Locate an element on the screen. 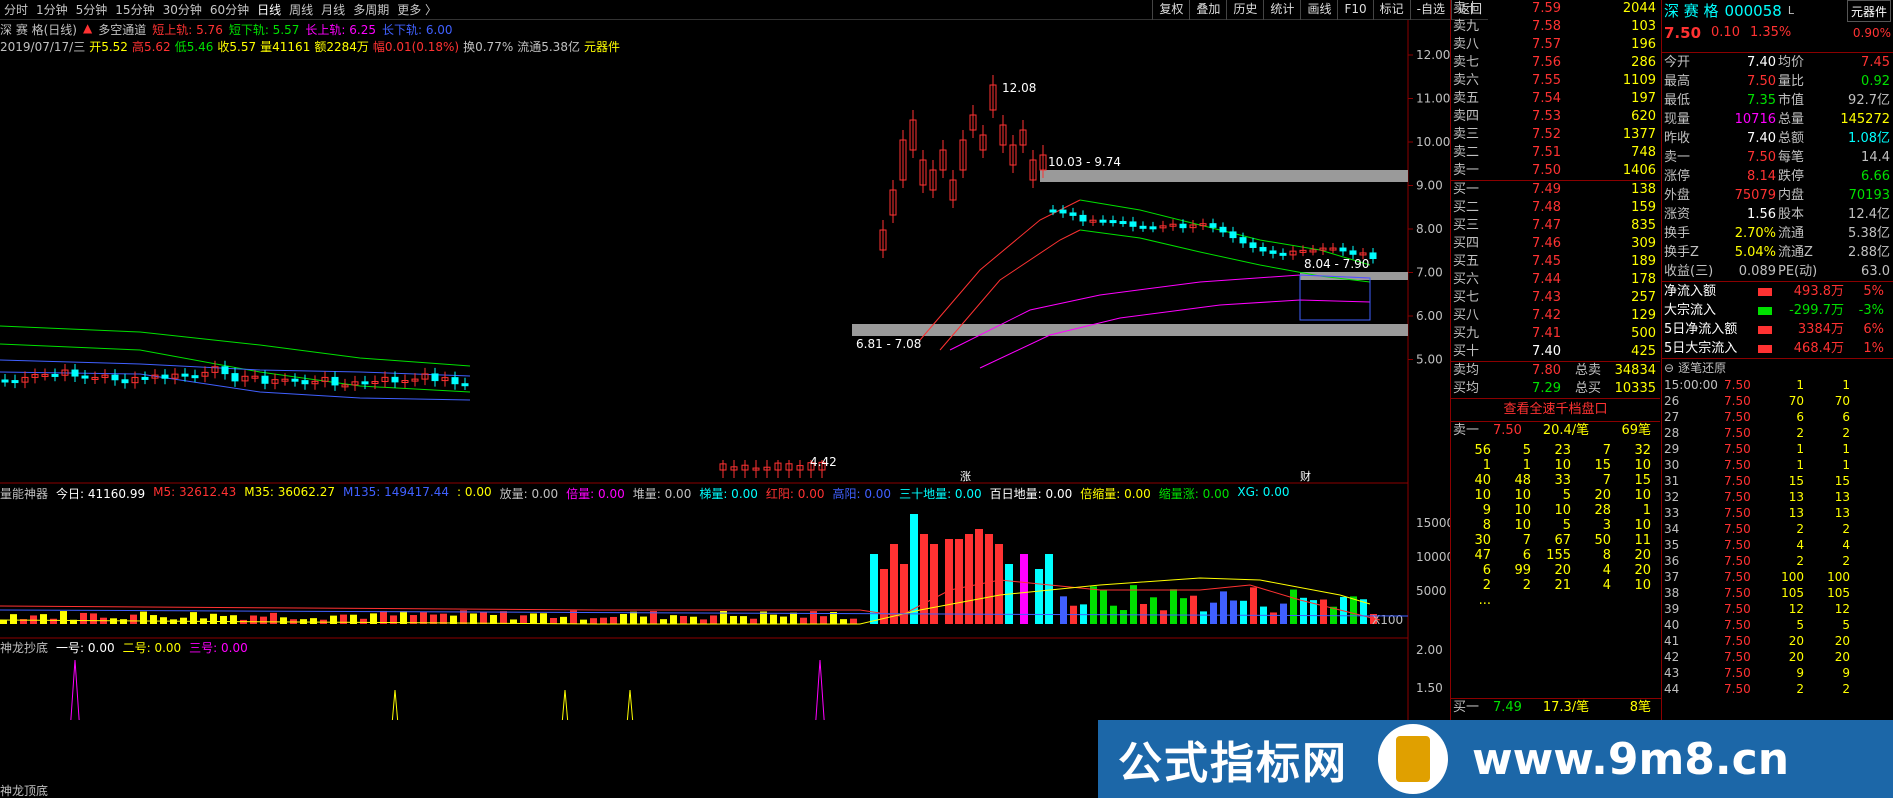  shenlong-two: 二号: 0.00 is located at coordinates (152, 648).